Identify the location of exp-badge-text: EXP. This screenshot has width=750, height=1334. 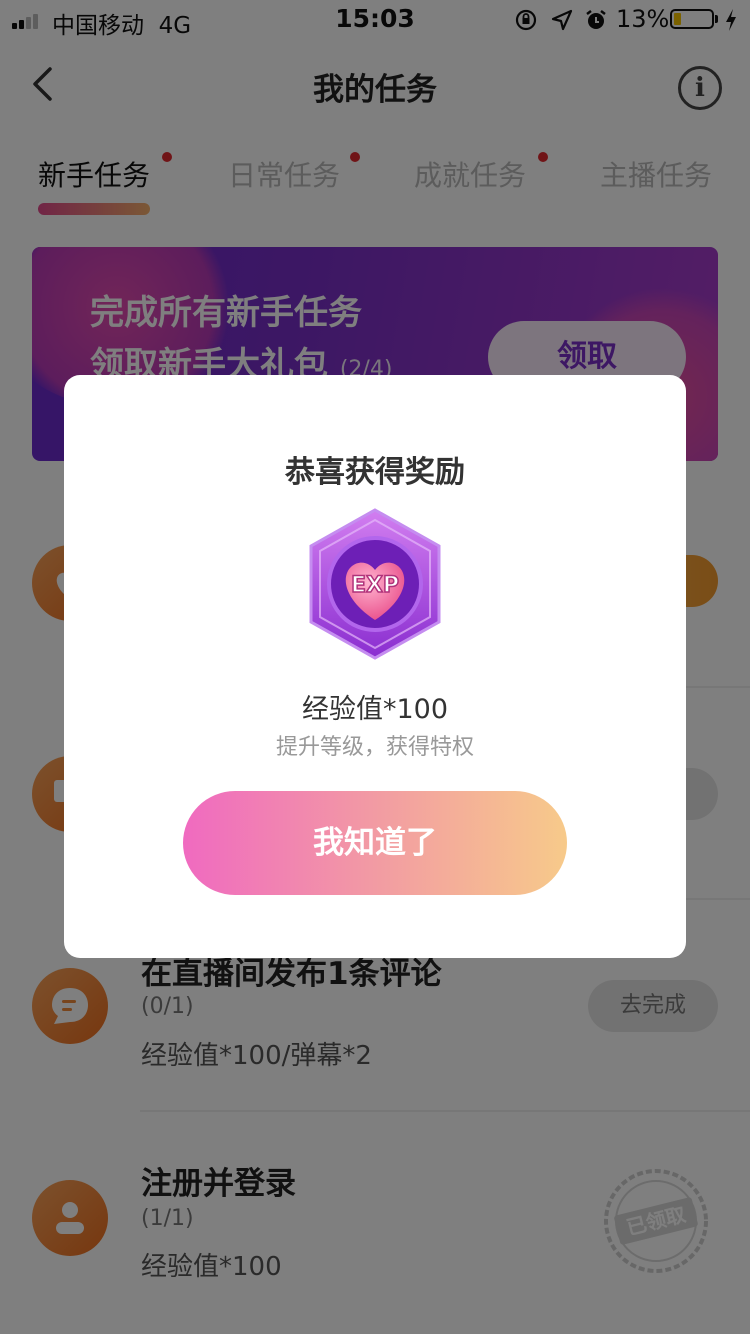
(375, 585).